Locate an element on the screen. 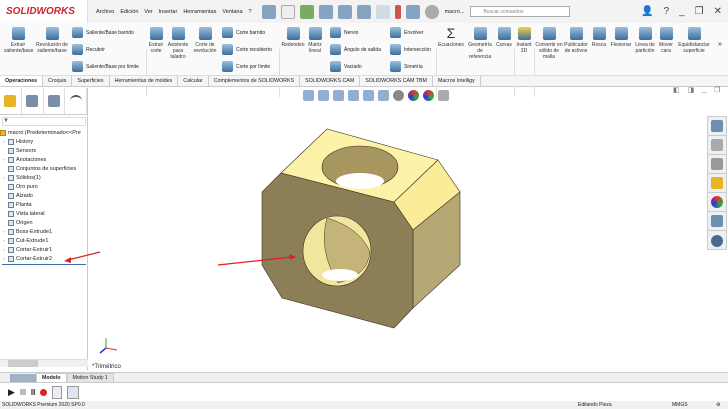  version-text: SOLIDWORKS Premium 2020 SP0.0 is located at coordinates (43, 405).